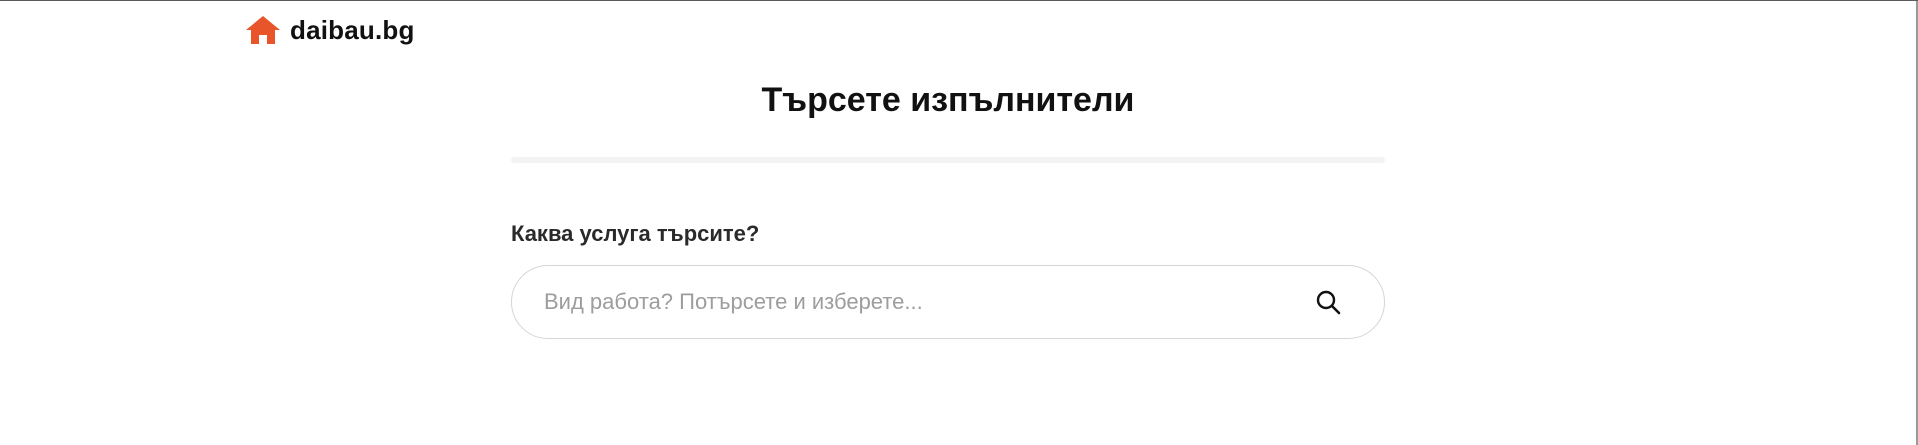 The width and height of the screenshot is (1918, 445). What do you see at coordinates (1328, 302) in the screenshot?
I see `search-icon` at bounding box center [1328, 302].